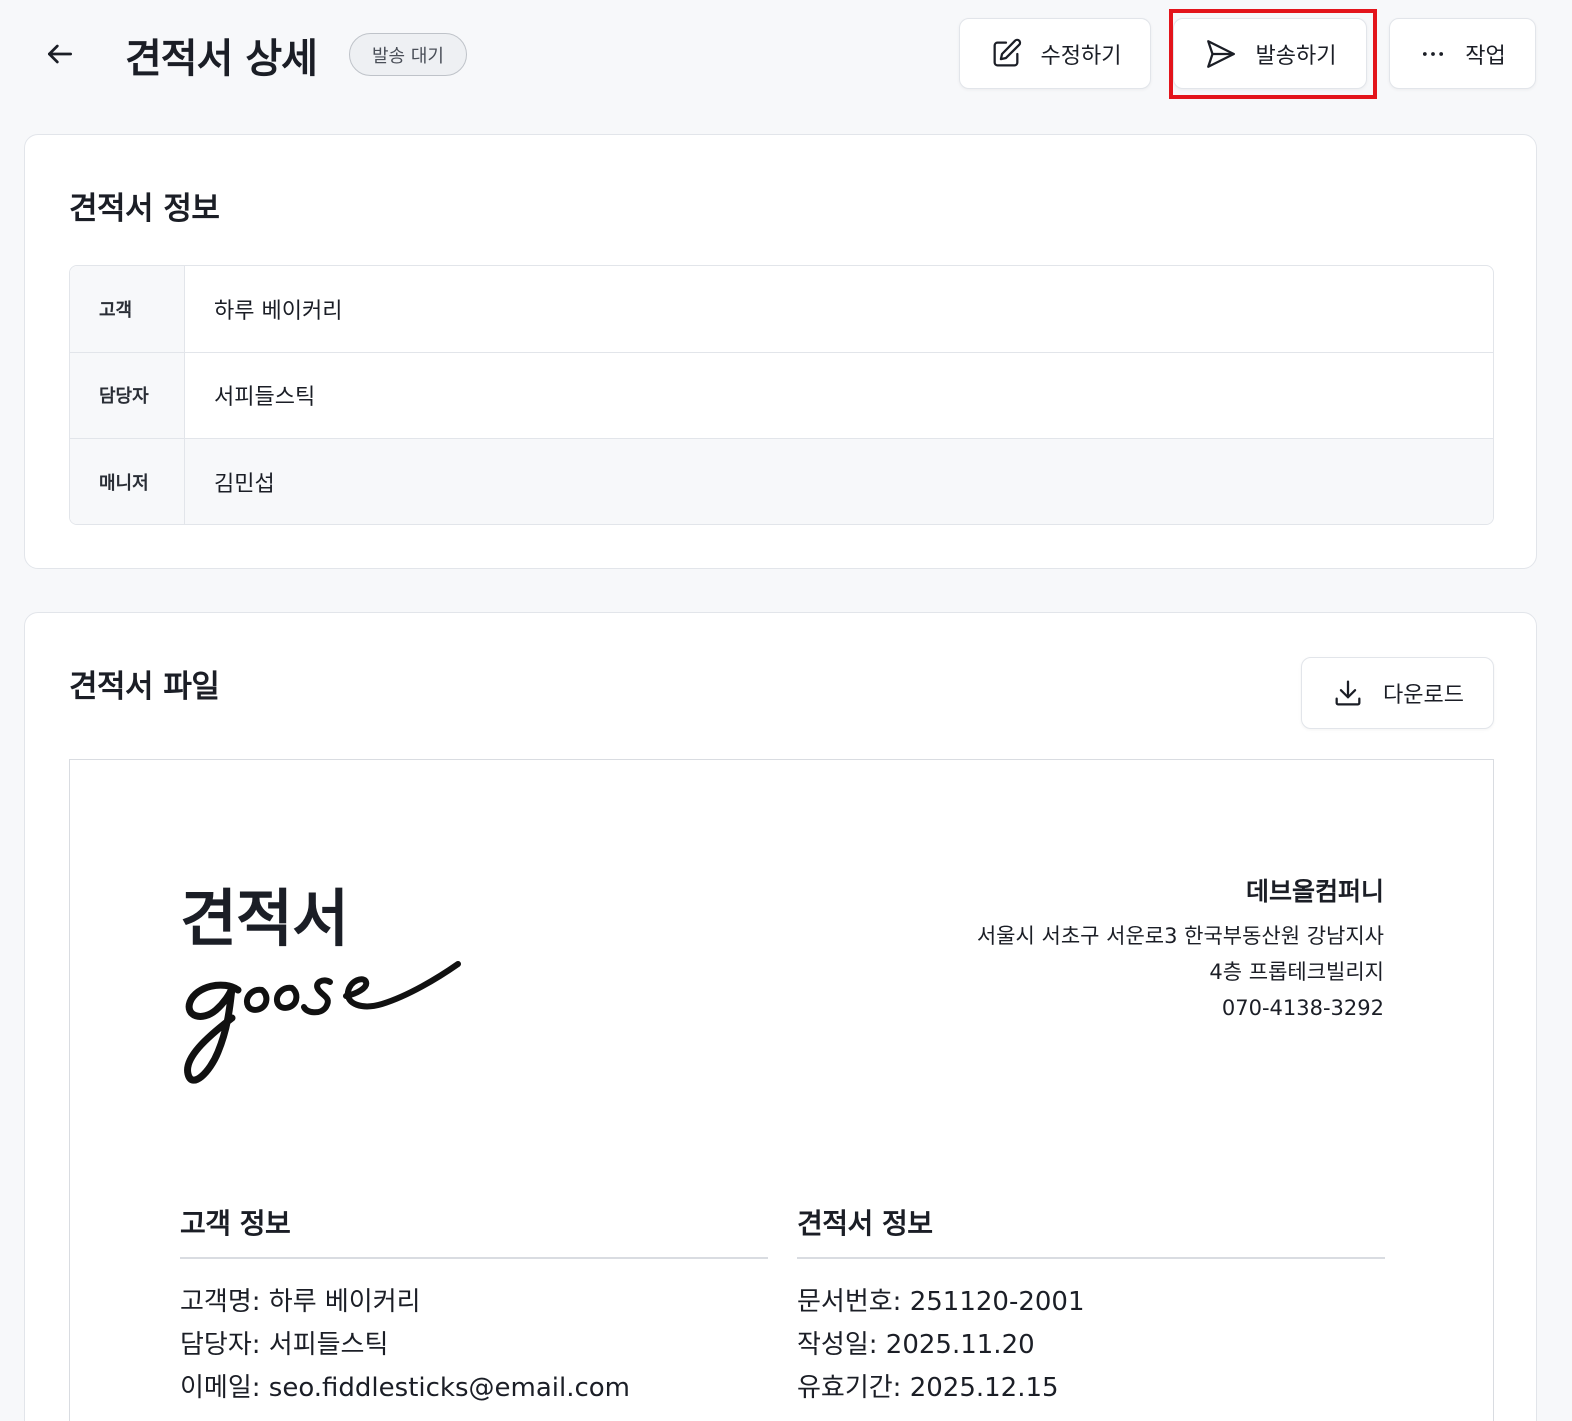  What do you see at coordinates (1302, 1008) in the screenshot?
I see `company-phone: 070-4138-3292` at bounding box center [1302, 1008].